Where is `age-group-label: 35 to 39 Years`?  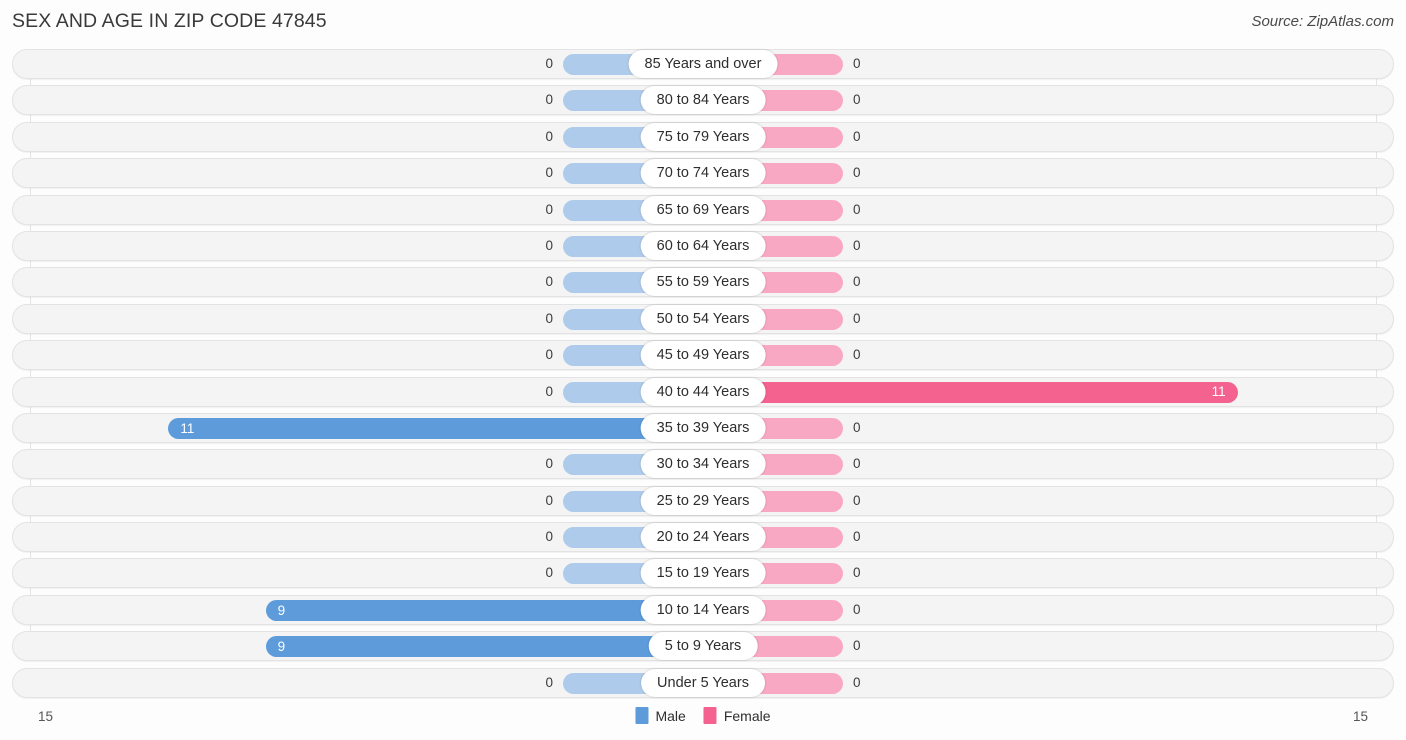
age-group-label: 35 to 39 Years is located at coordinates (703, 427).